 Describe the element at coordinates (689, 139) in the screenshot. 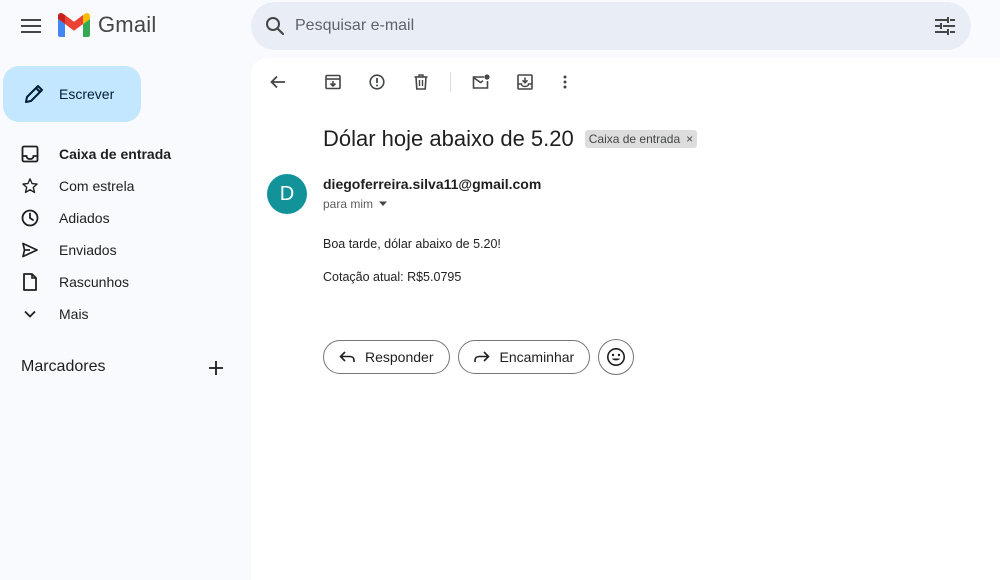

I see `close-icon: ×` at that location.